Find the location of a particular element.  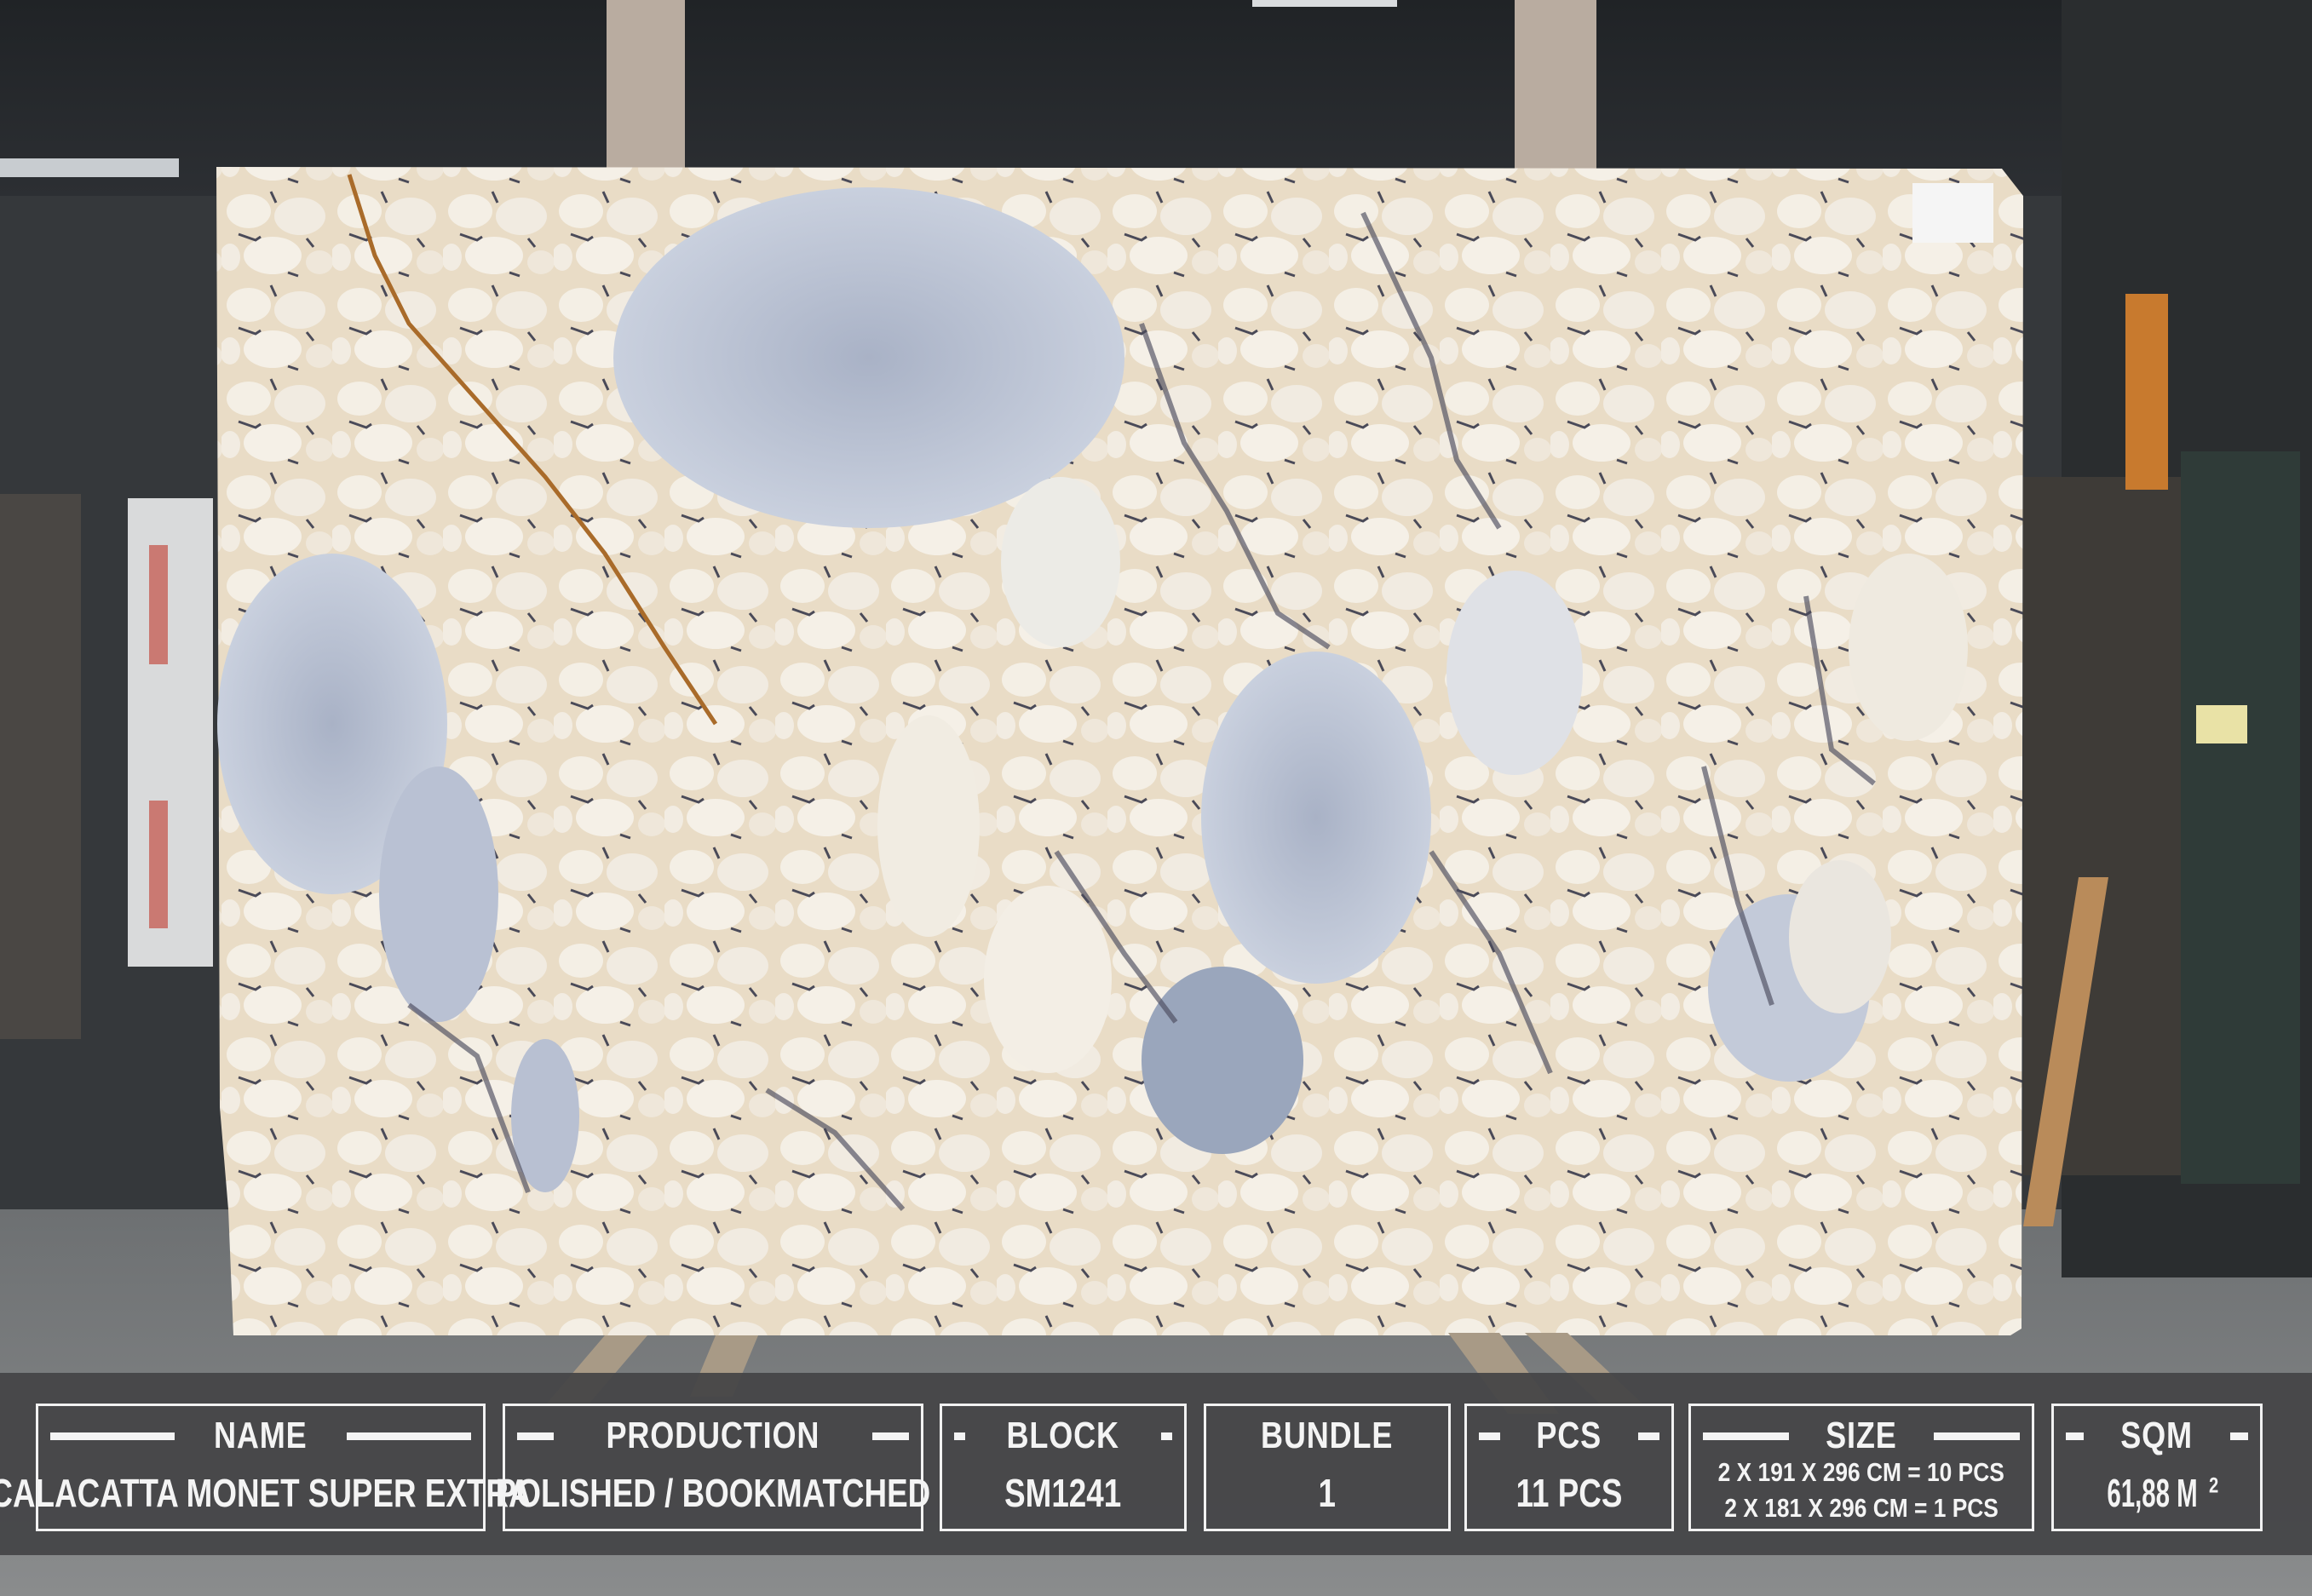

pcs-label: PCS is located at coordinates (1569, 1435).